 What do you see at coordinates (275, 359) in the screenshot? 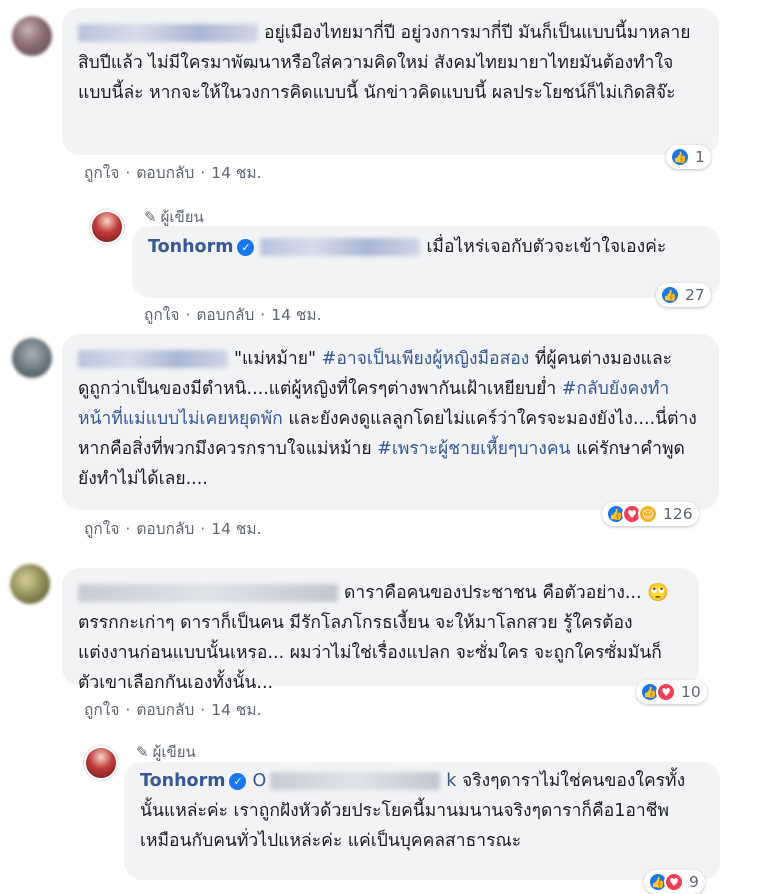
I see `quote-text: "แม่หม้าย"` at bounding box center [275, 359].